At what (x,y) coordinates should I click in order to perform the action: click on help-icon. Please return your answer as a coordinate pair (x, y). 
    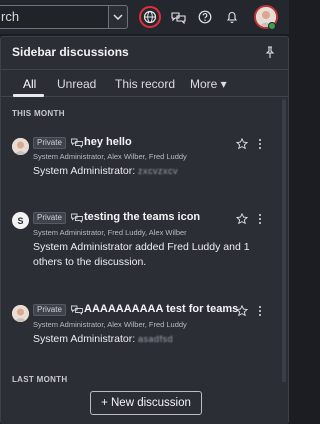
    Looking at the image, I should click on (205, 17).